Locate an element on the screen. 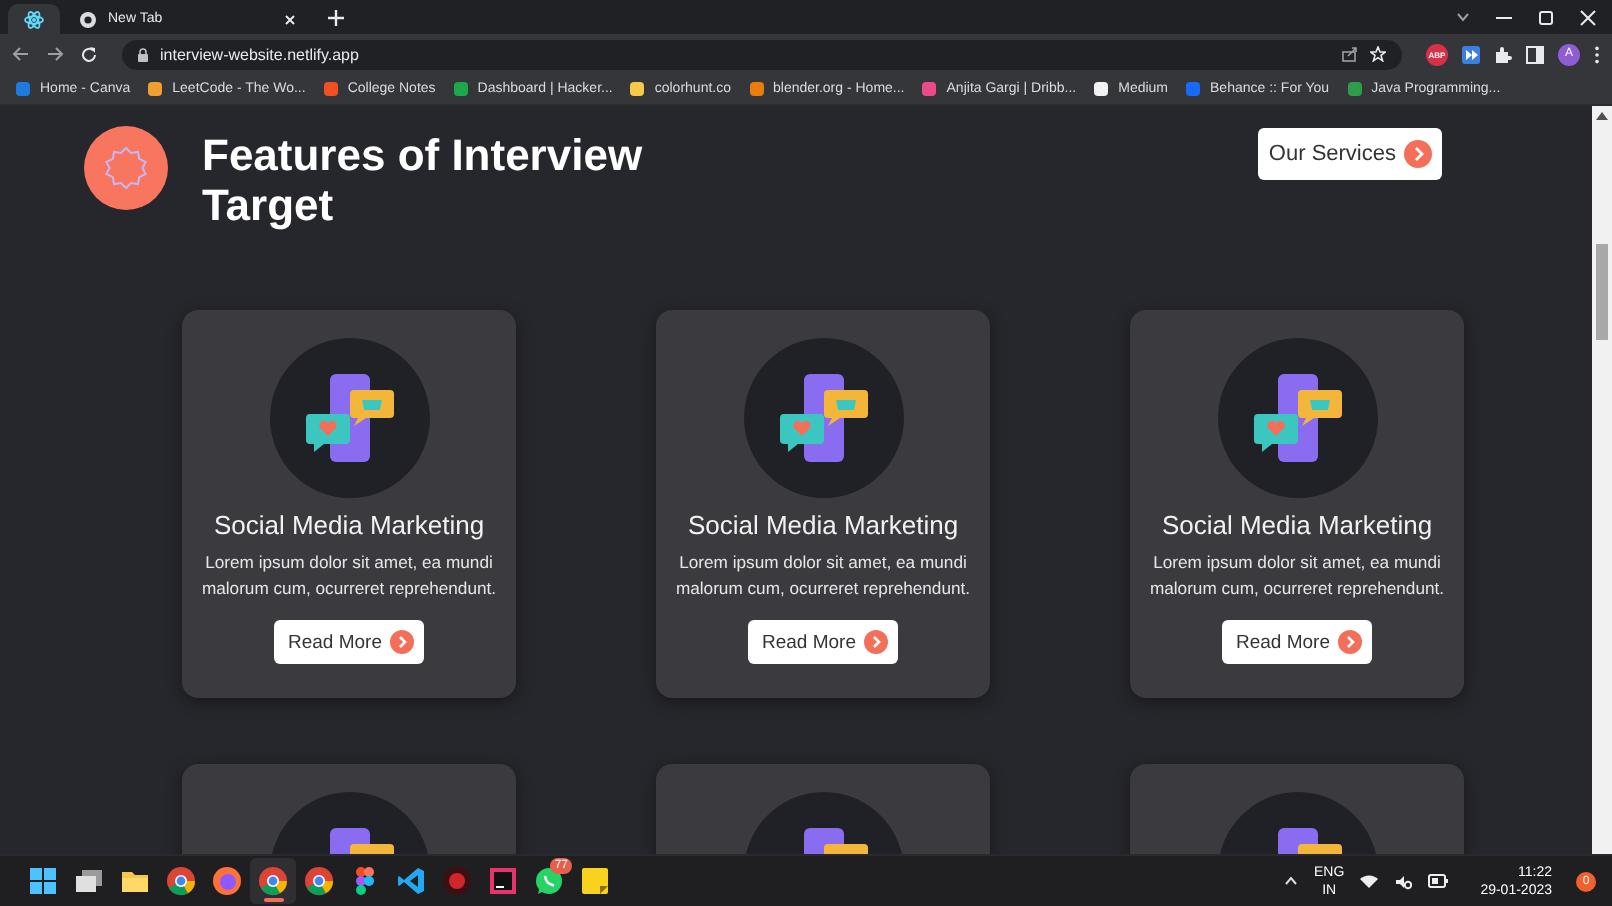 The image size is (1612, 906). gear-outline-icon is located at coordinates (126, 168).